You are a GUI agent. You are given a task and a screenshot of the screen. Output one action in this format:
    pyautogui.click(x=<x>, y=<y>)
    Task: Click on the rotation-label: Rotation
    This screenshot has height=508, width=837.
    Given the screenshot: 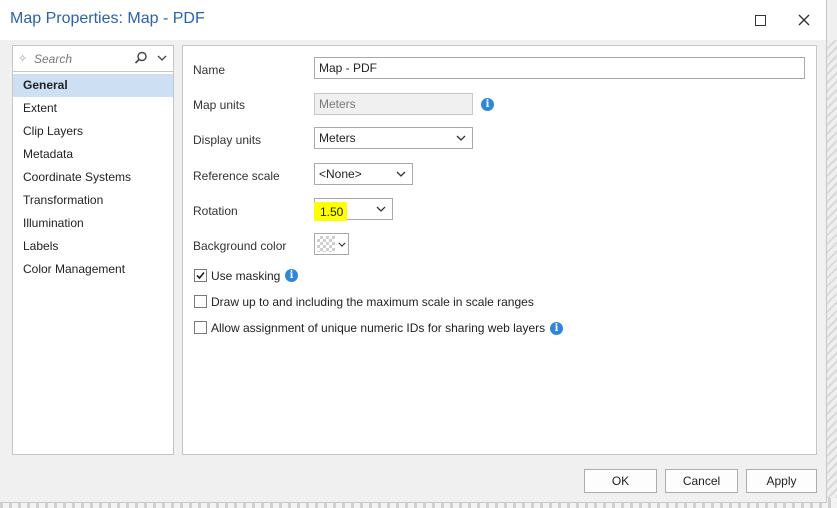 What is the action you would take?
    pyautogui.click(x=215, y=211)
    